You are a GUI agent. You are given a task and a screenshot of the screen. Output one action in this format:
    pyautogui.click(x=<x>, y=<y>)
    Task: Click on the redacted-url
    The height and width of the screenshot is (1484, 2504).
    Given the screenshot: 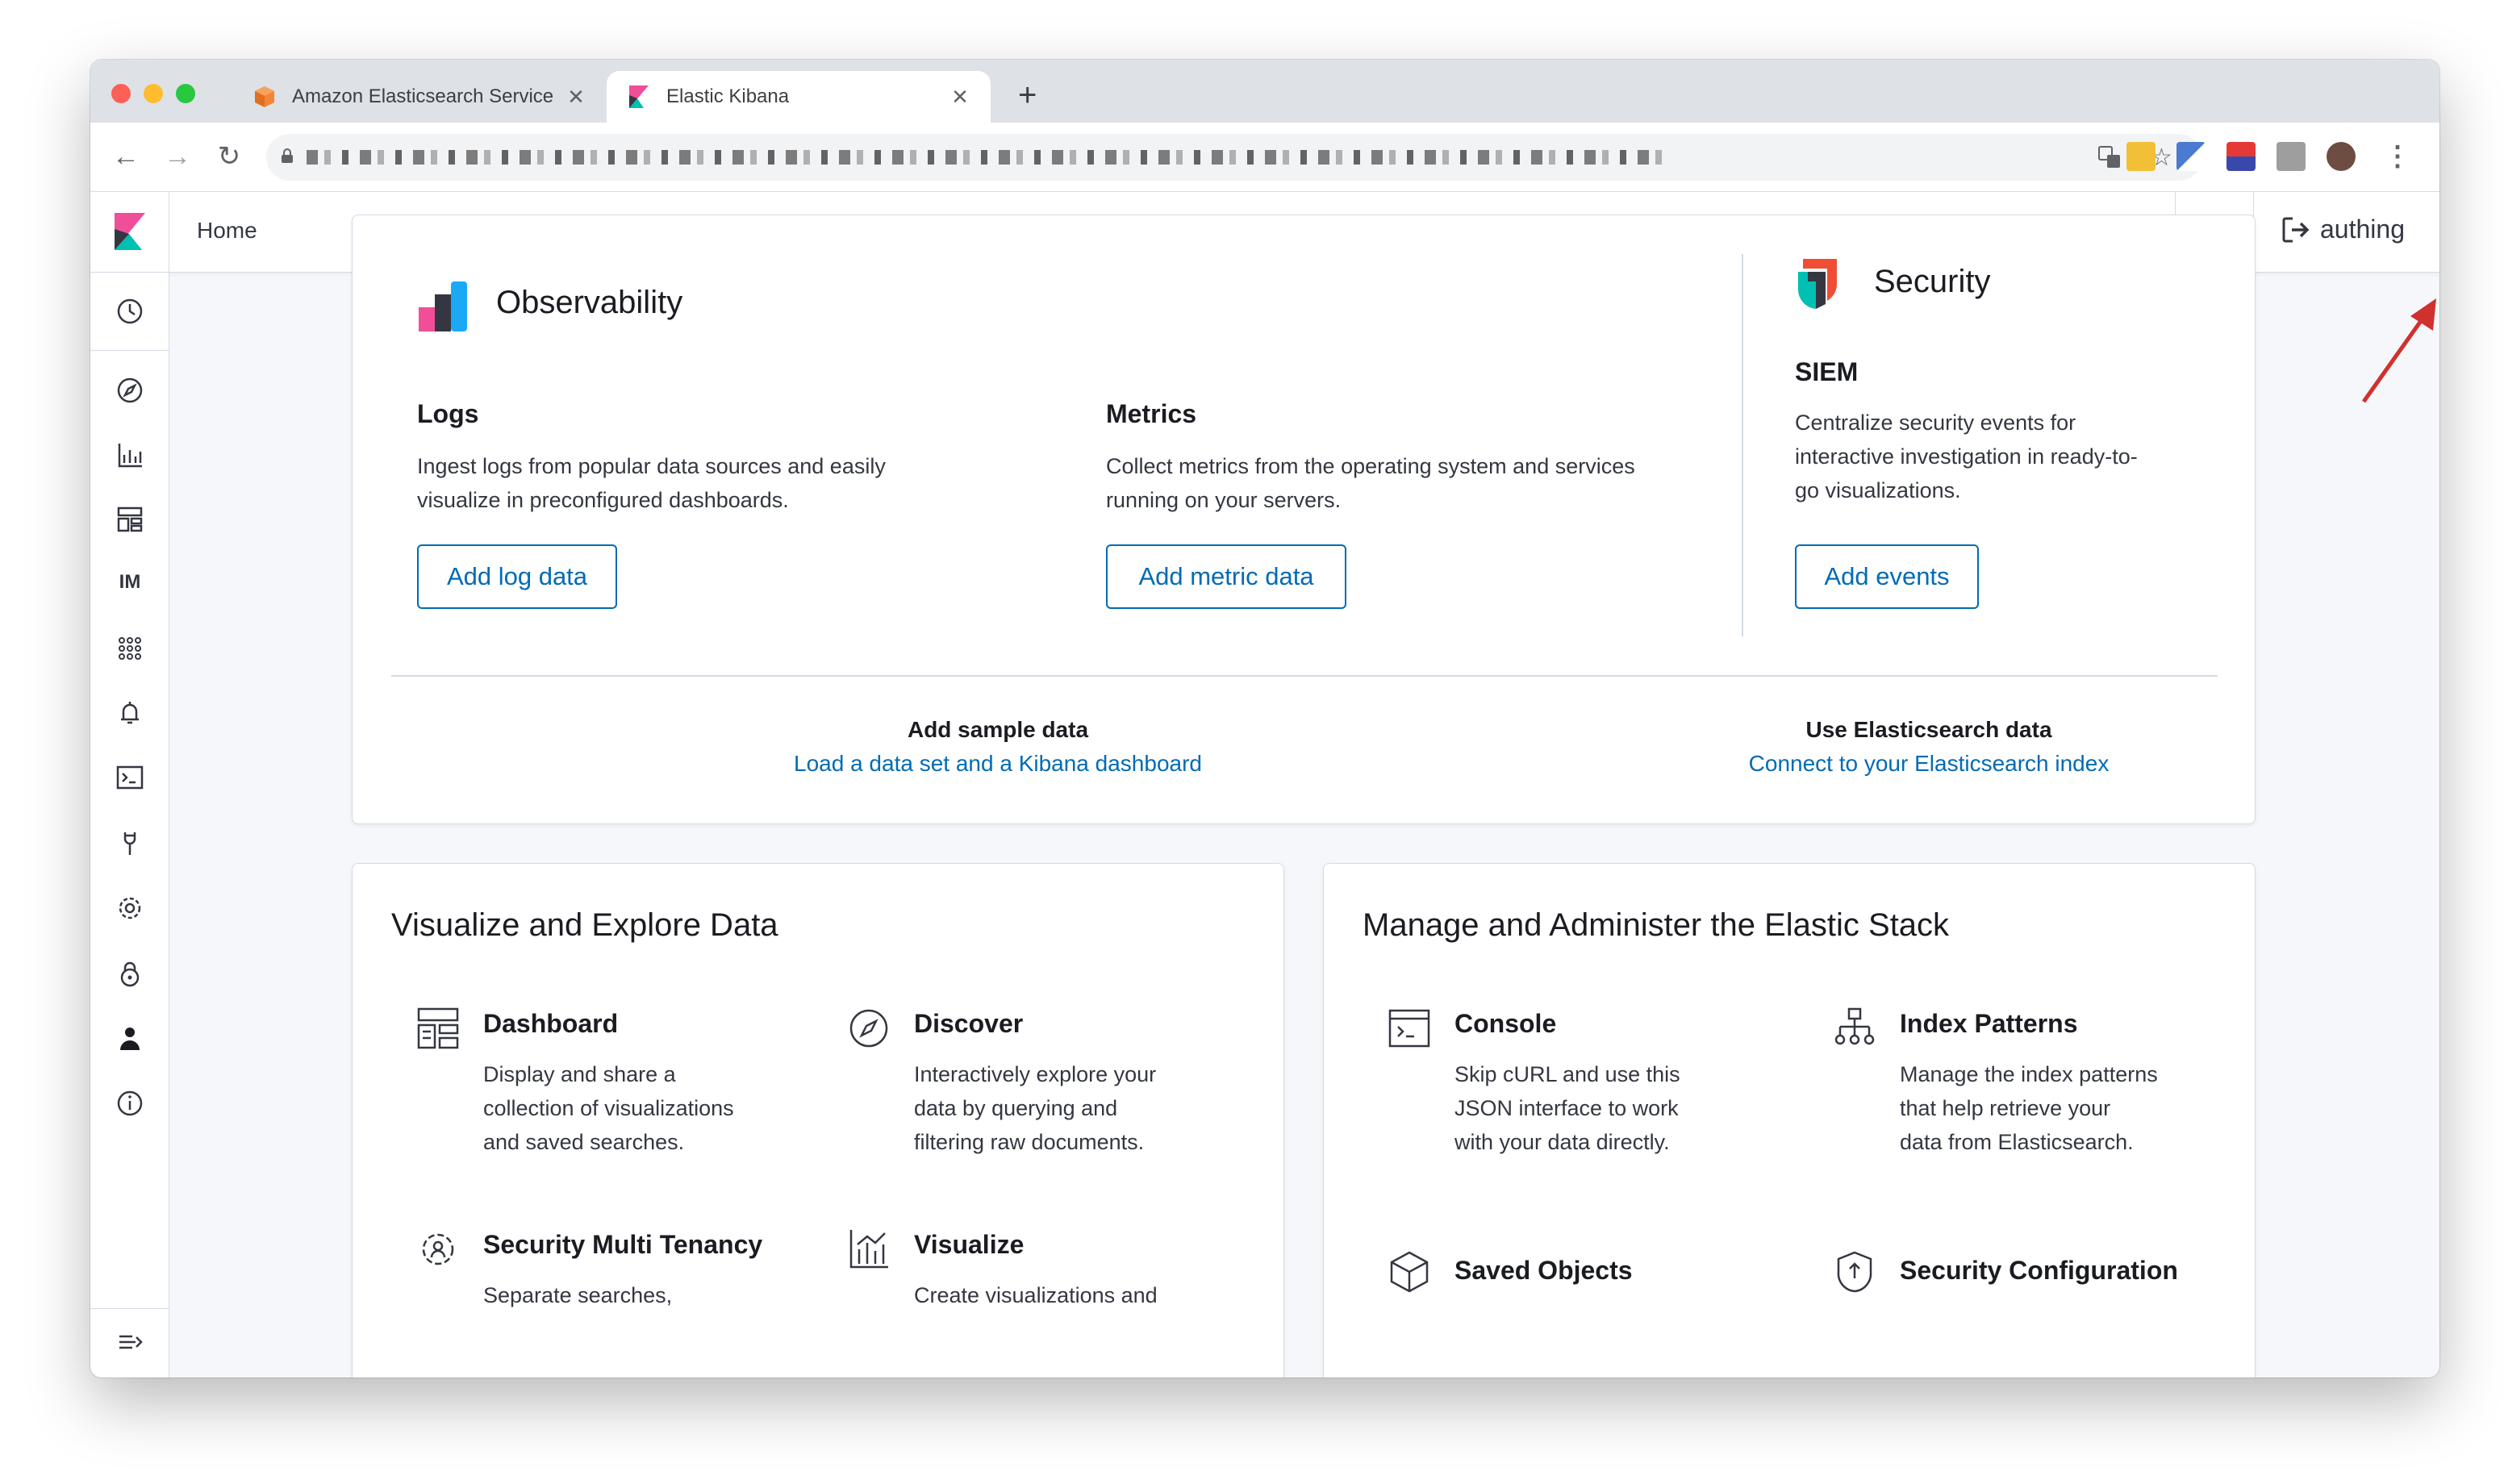 What is the action you would take?
    pyautogui.click(x=984, y=157)
    